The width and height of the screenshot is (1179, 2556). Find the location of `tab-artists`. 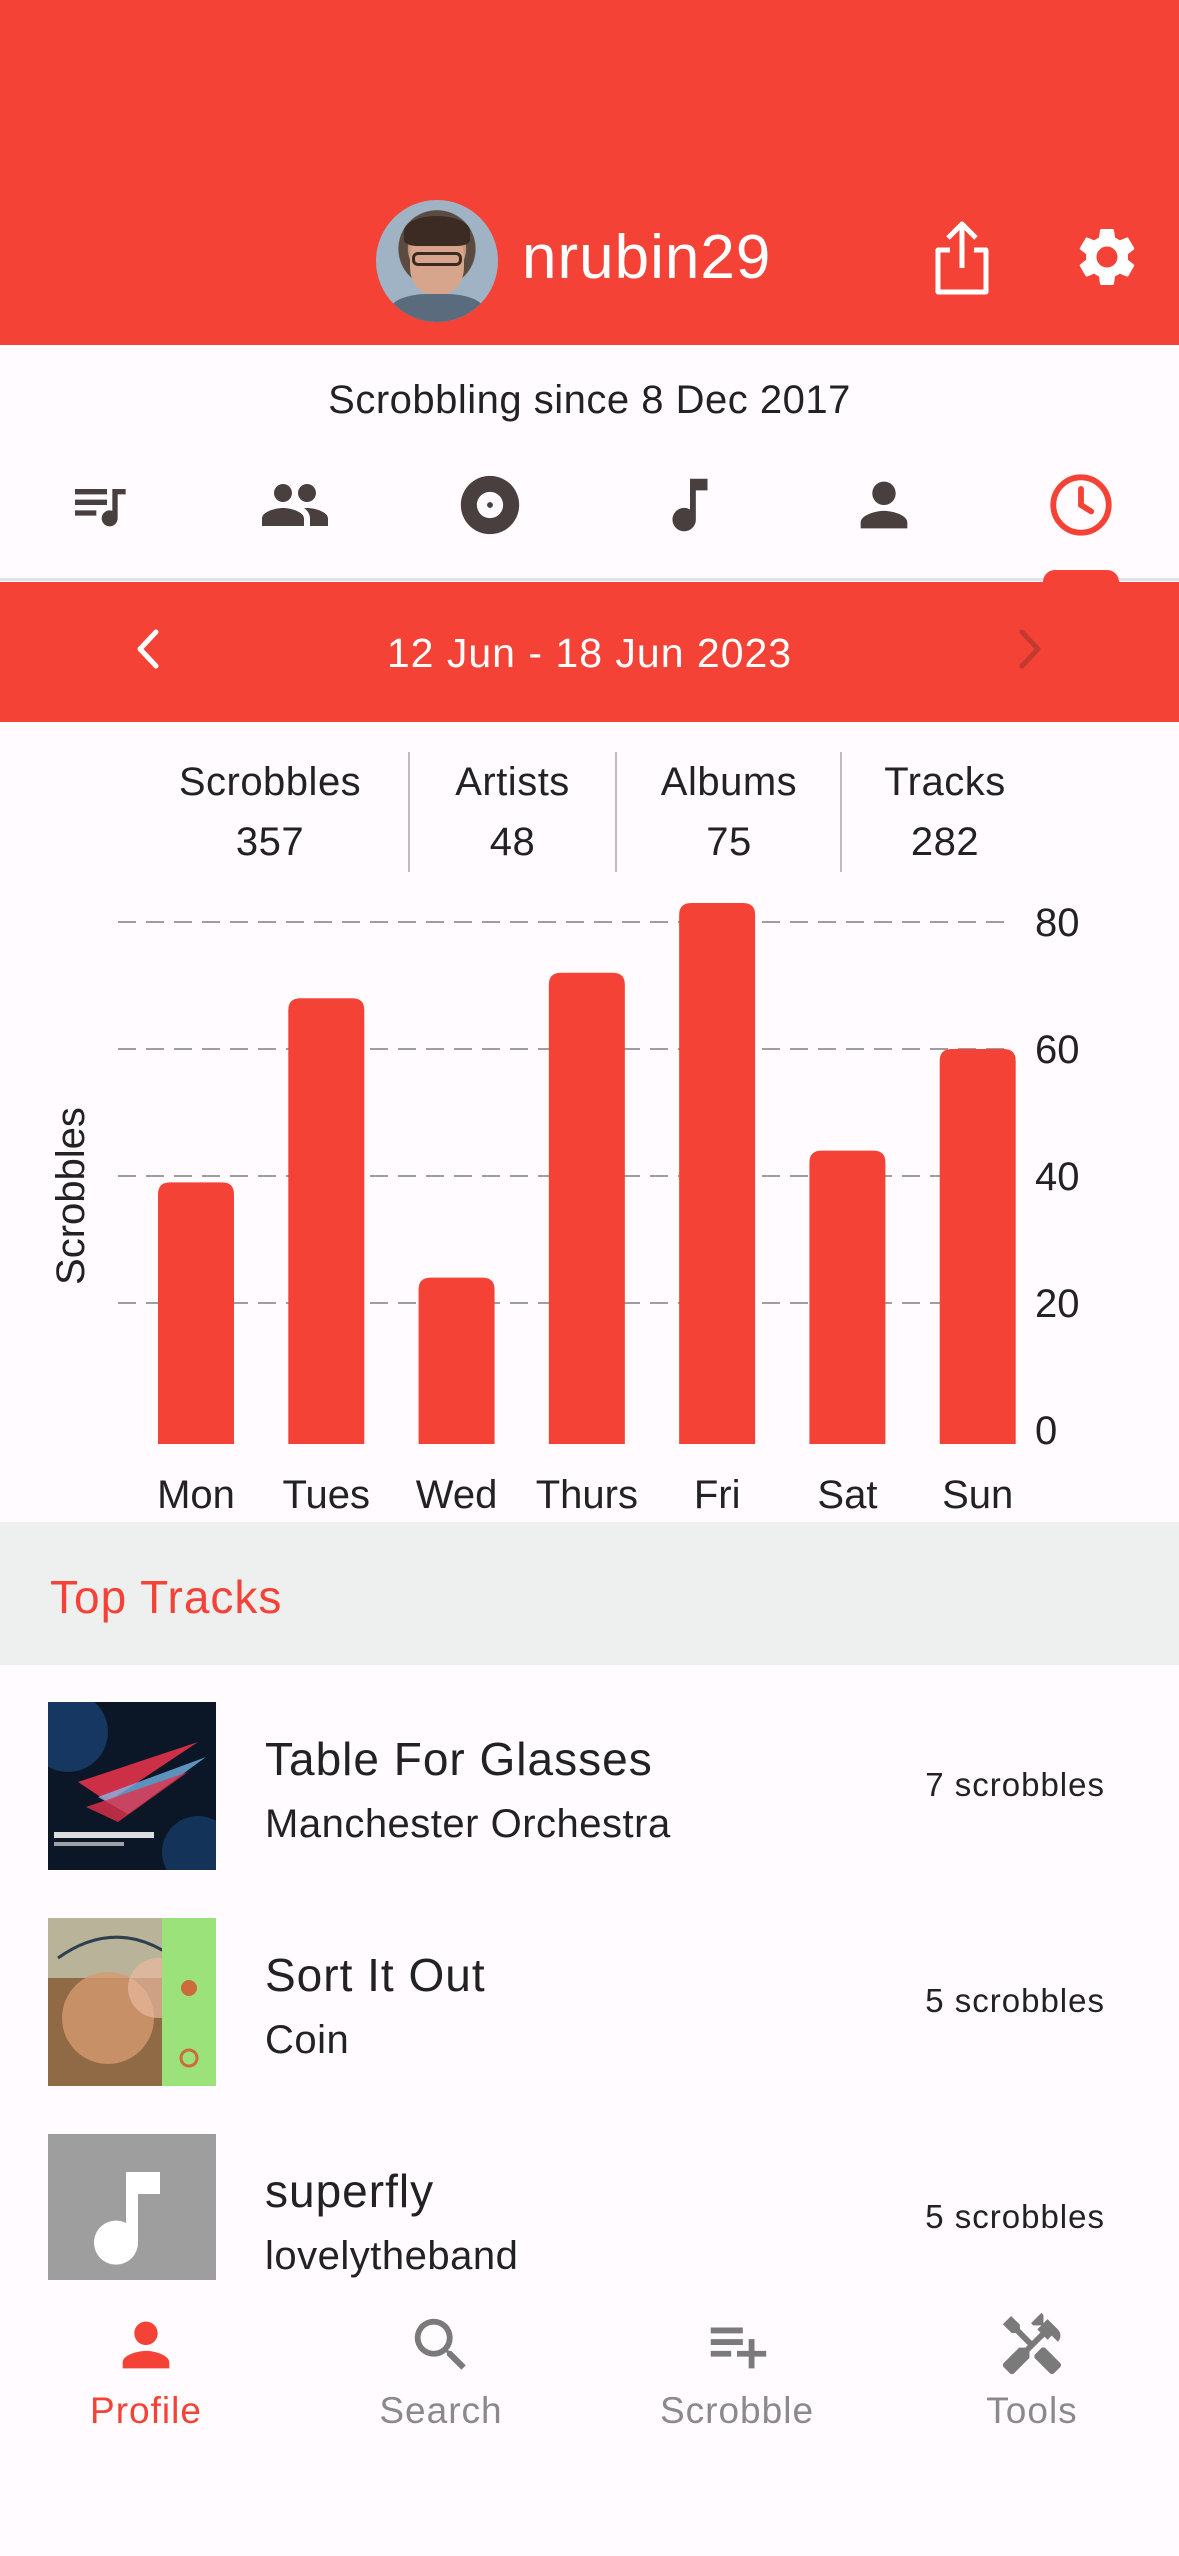

tab-artists is located at coordinates (884, 505).